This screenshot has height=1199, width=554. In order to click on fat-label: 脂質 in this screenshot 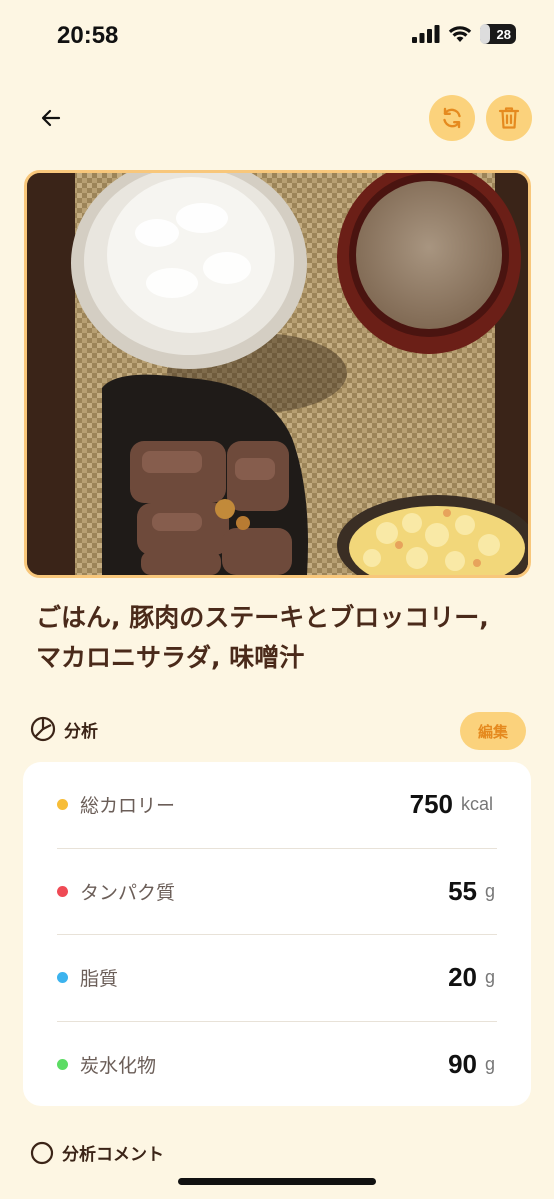, I will do `click(99, 979)`.